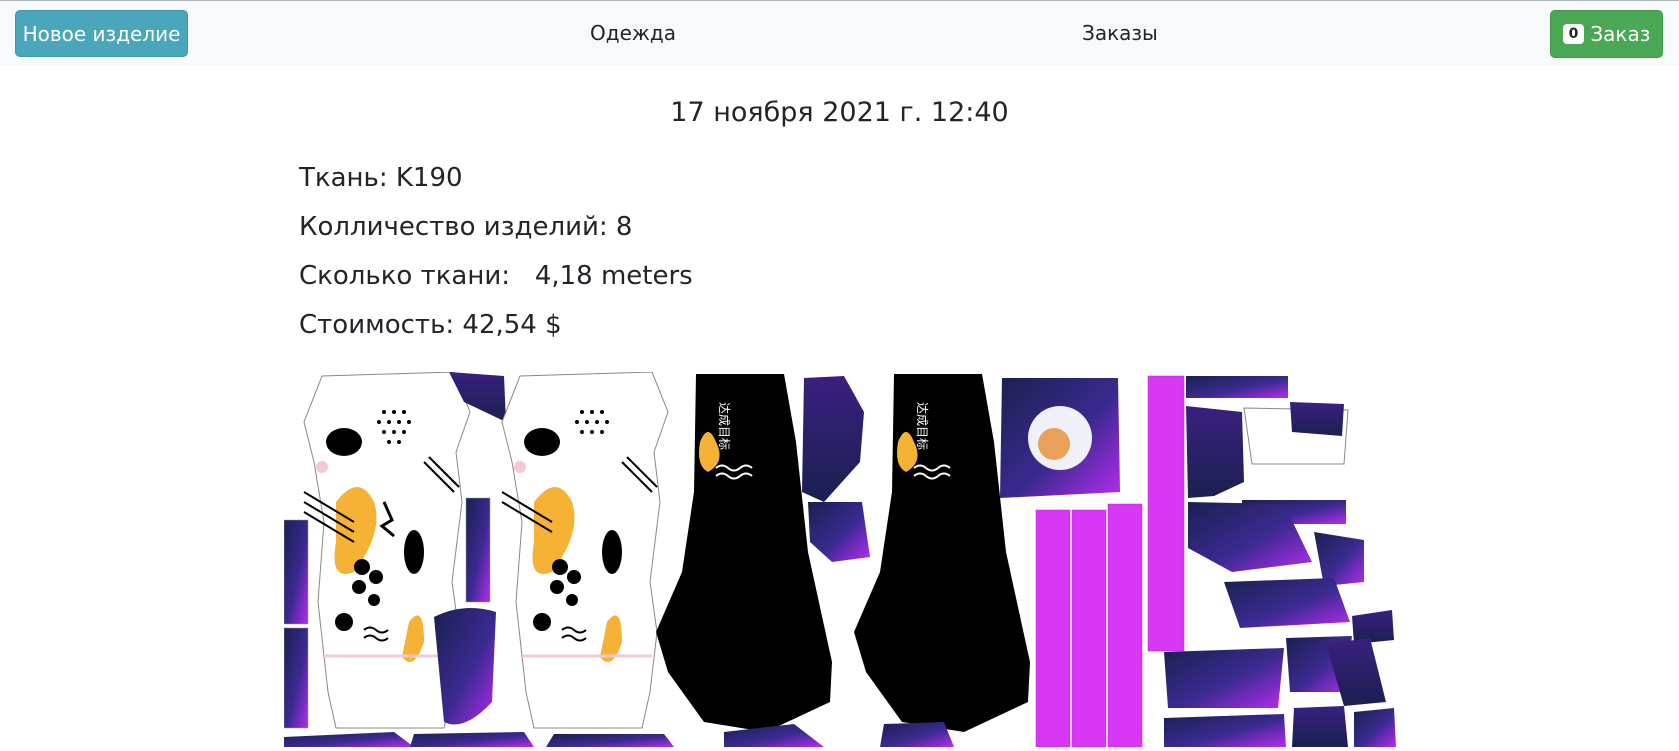  I want to click on fabric-amount-info: Сколько ткани: 4,18 meters, so click(496, 276).